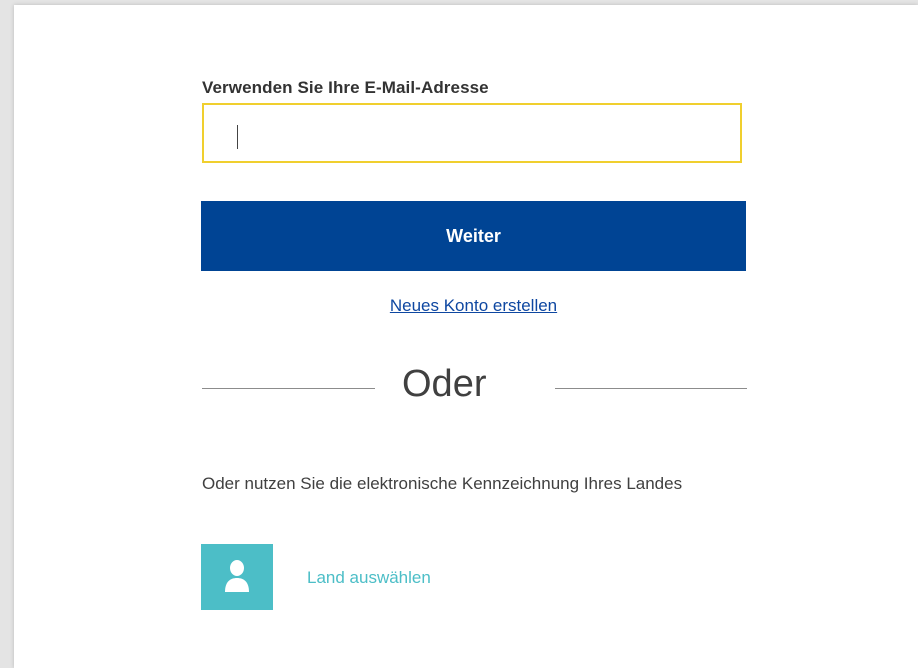  I want to click on create-account-link: Neues Konto erstellen, so click(466, 306).